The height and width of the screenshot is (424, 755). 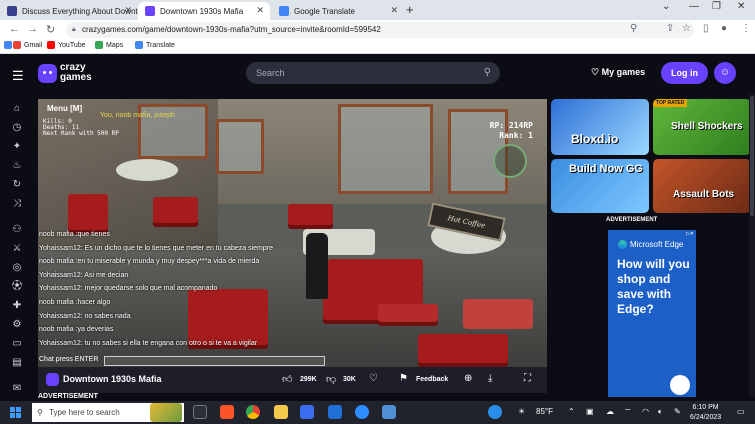 What do you see at coordinates (17, 166) in the screenshot?
I see `trending-icon: ♨` at bounding box center [17, 166].